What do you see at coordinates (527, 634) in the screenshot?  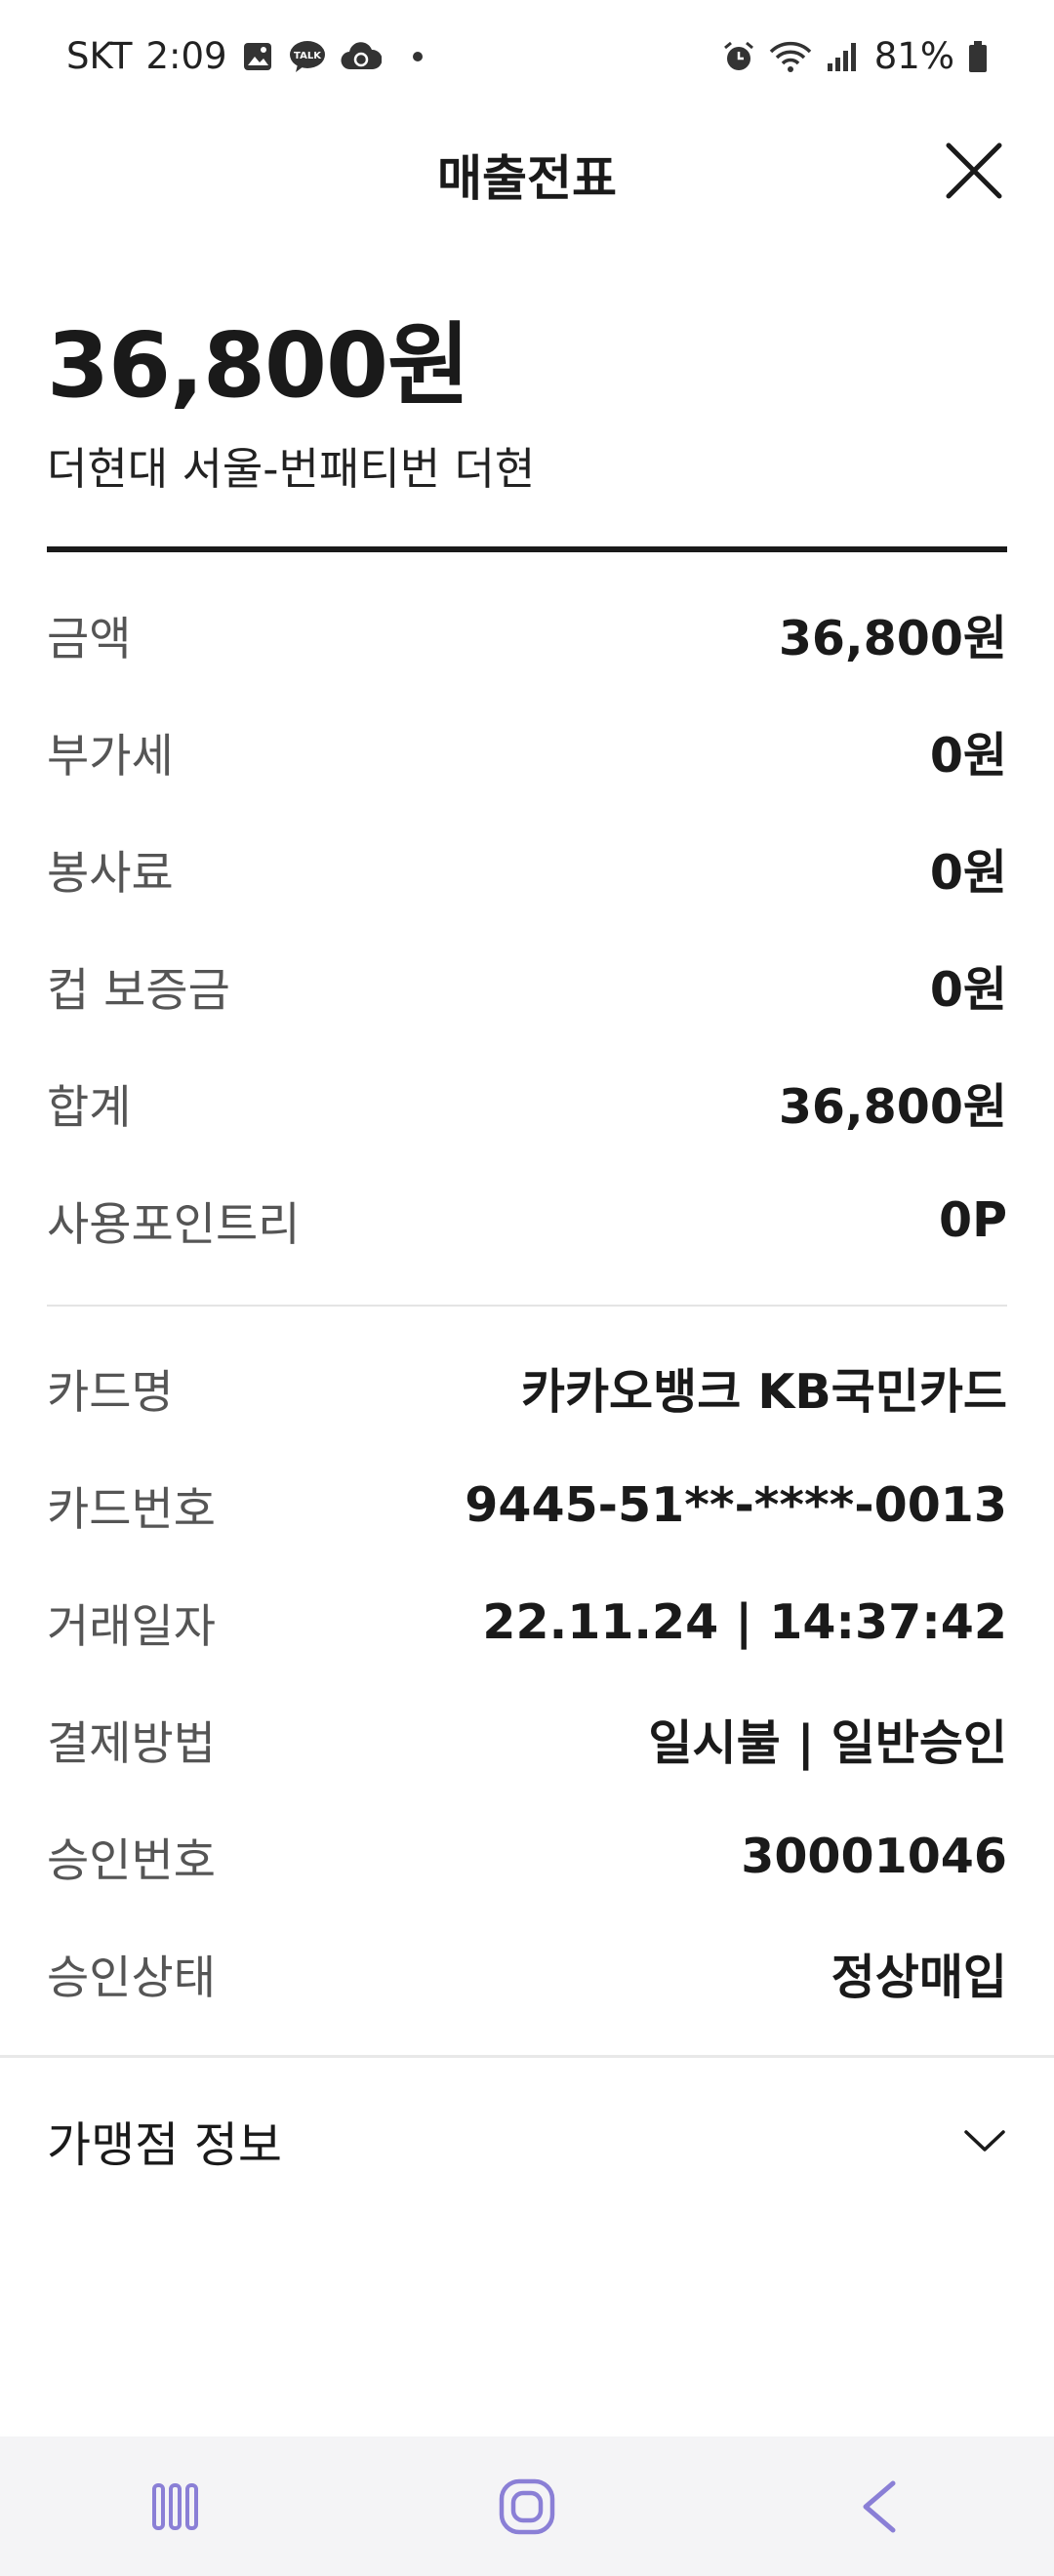 I see `detail-row-amount: 금액 36,800원` at bounding box center [527, 634].